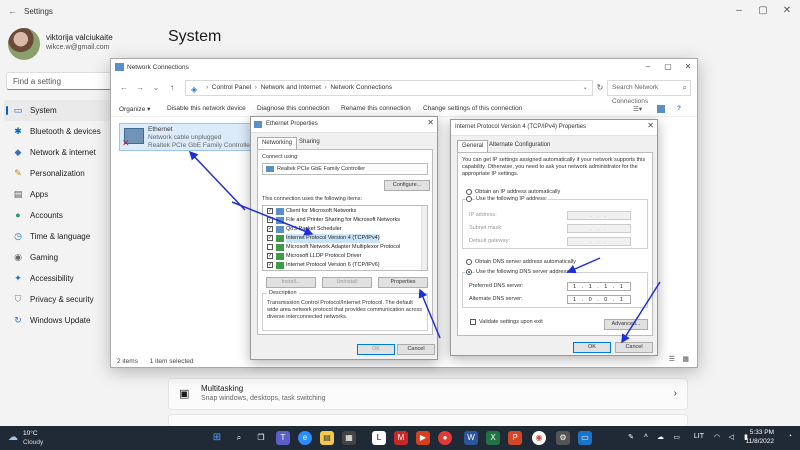  What do you see at coordinates (172, 88) in the screenshot?
I see `up-icon: ↑` at bounding box center [172, 88].